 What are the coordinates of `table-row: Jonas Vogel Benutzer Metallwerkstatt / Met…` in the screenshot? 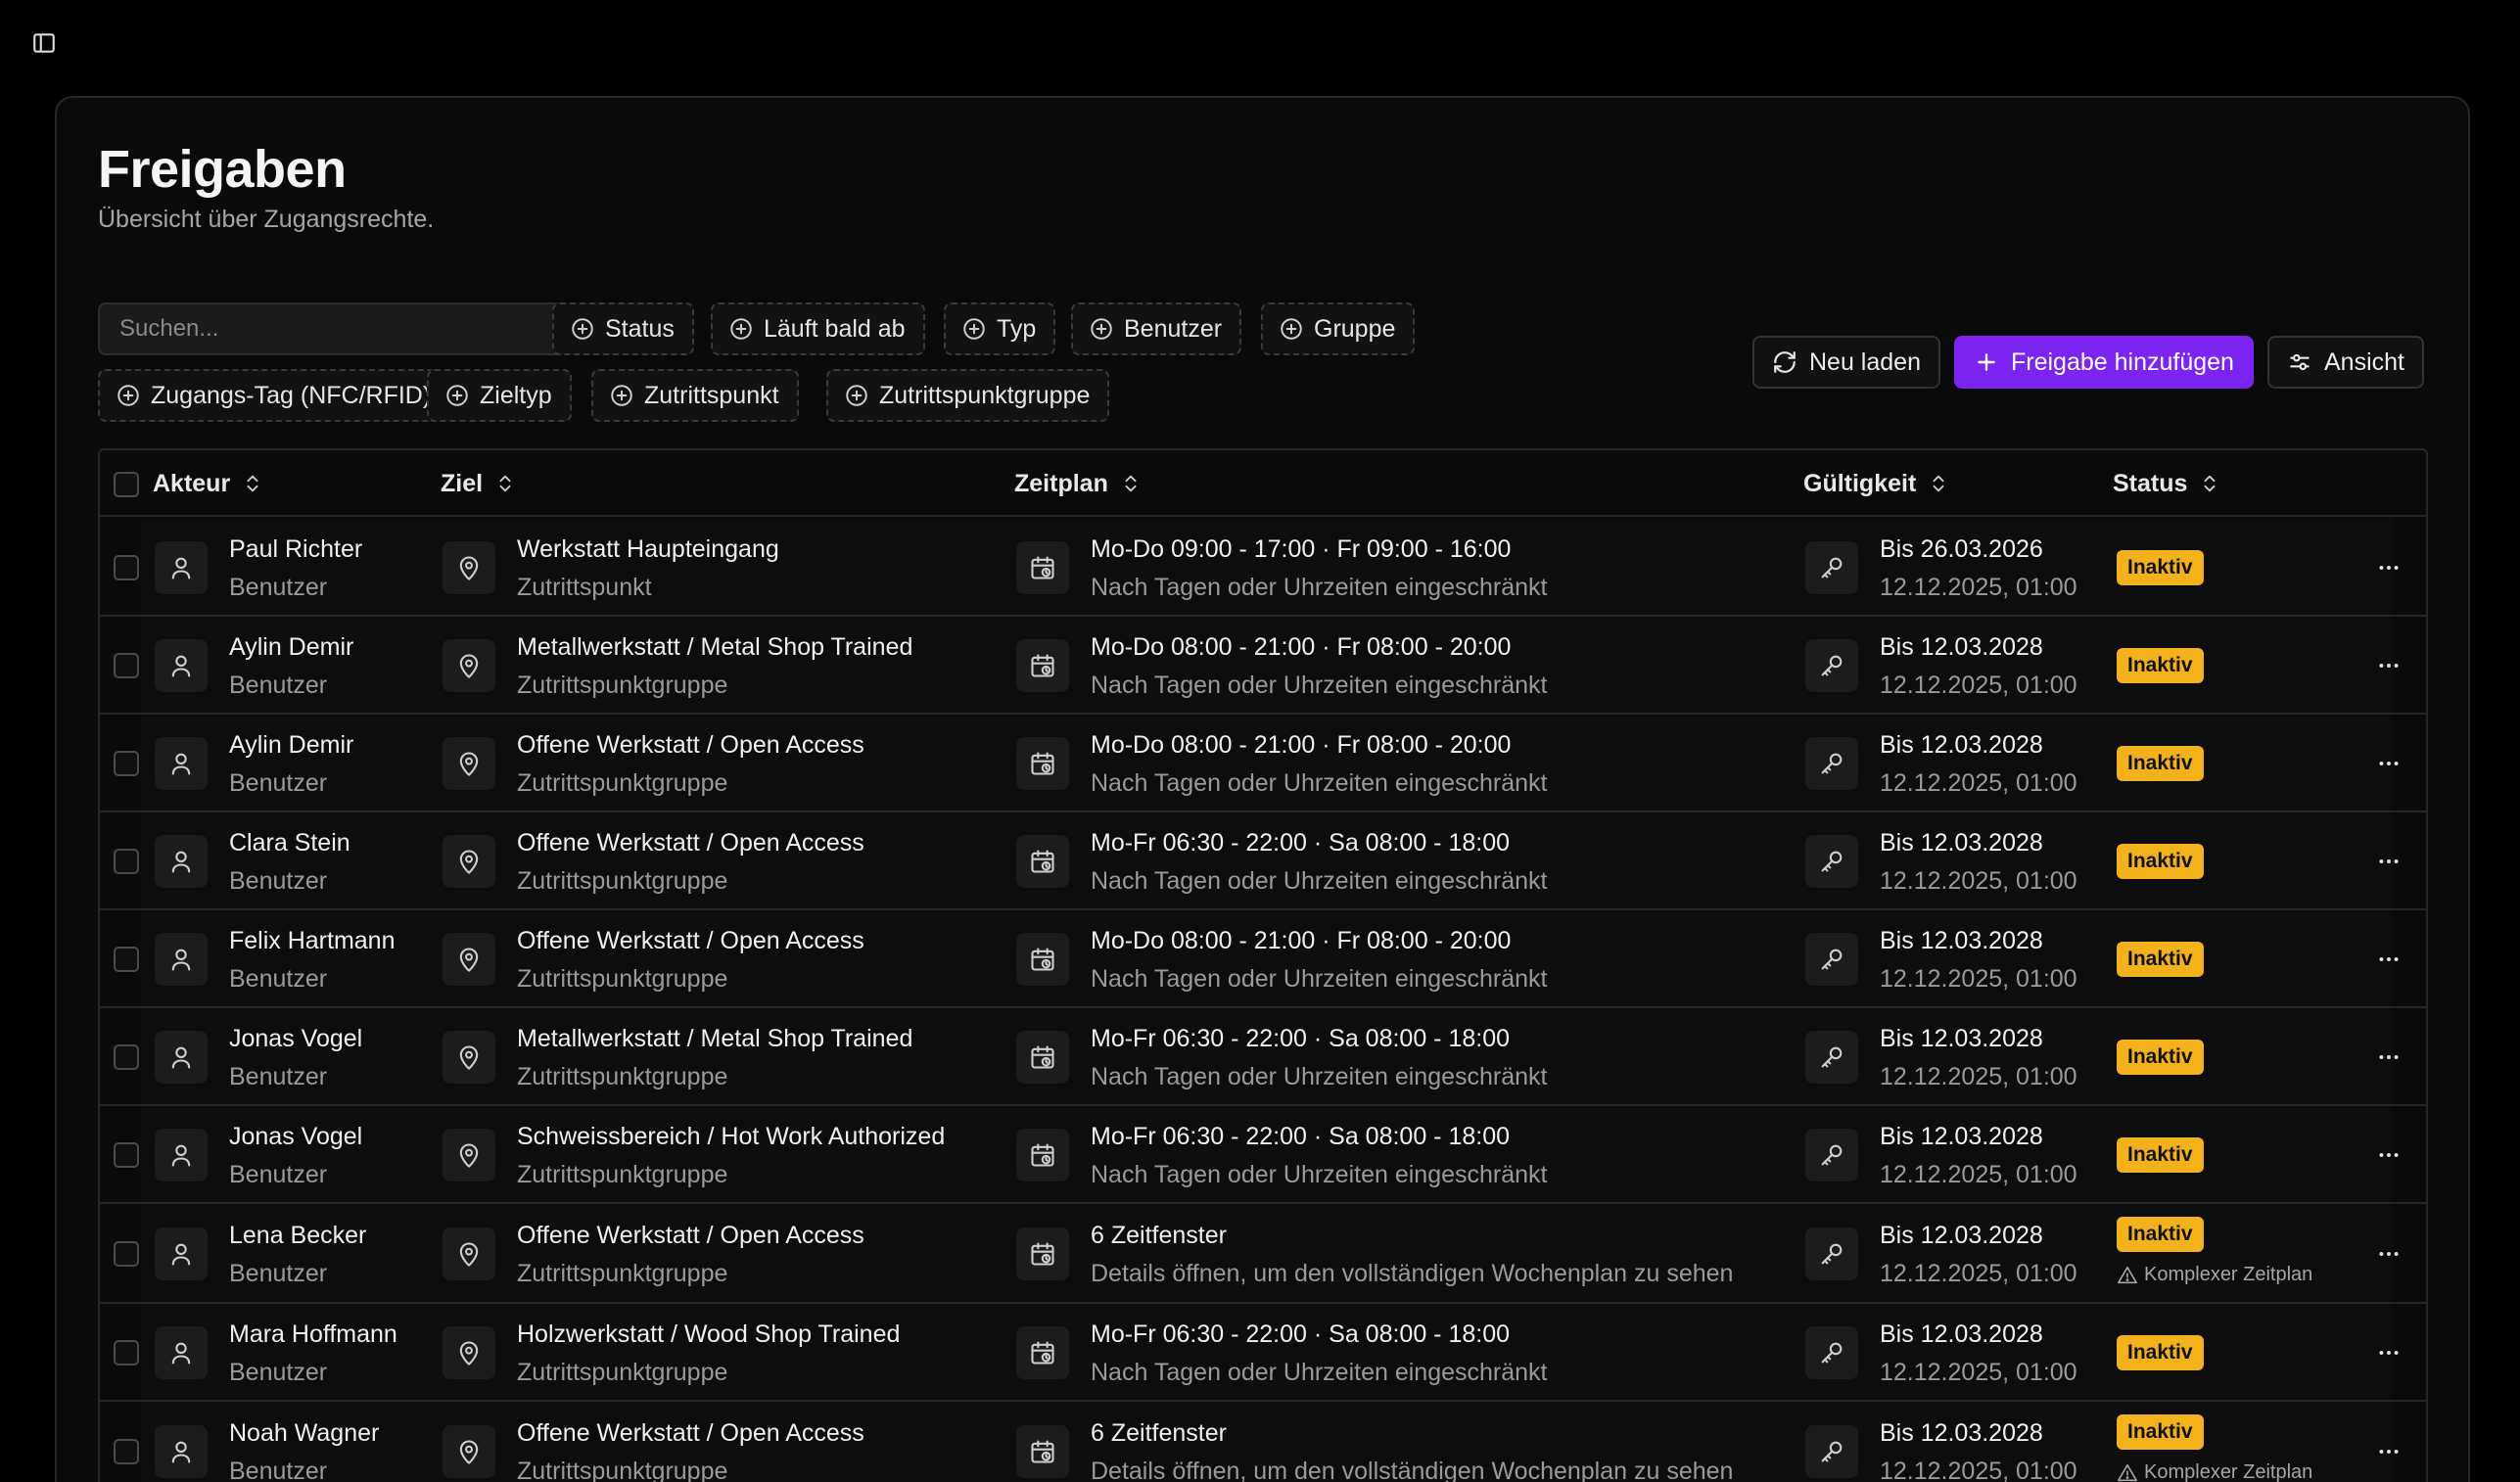 It's located at (1263, 1057).